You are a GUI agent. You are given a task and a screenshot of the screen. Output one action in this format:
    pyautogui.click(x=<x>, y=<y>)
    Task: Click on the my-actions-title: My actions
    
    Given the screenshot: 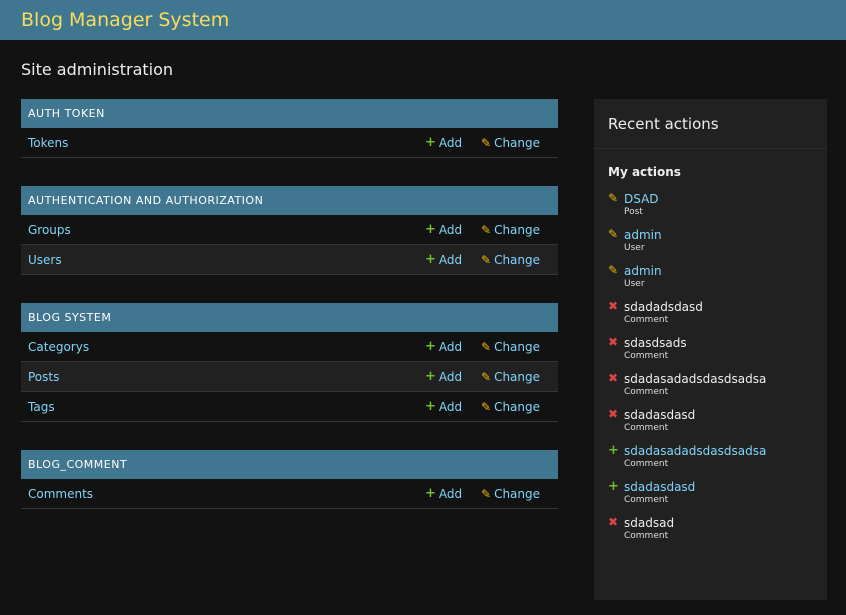 What is the action you would take?
    pyautogui.click(x=644, y=172)
    